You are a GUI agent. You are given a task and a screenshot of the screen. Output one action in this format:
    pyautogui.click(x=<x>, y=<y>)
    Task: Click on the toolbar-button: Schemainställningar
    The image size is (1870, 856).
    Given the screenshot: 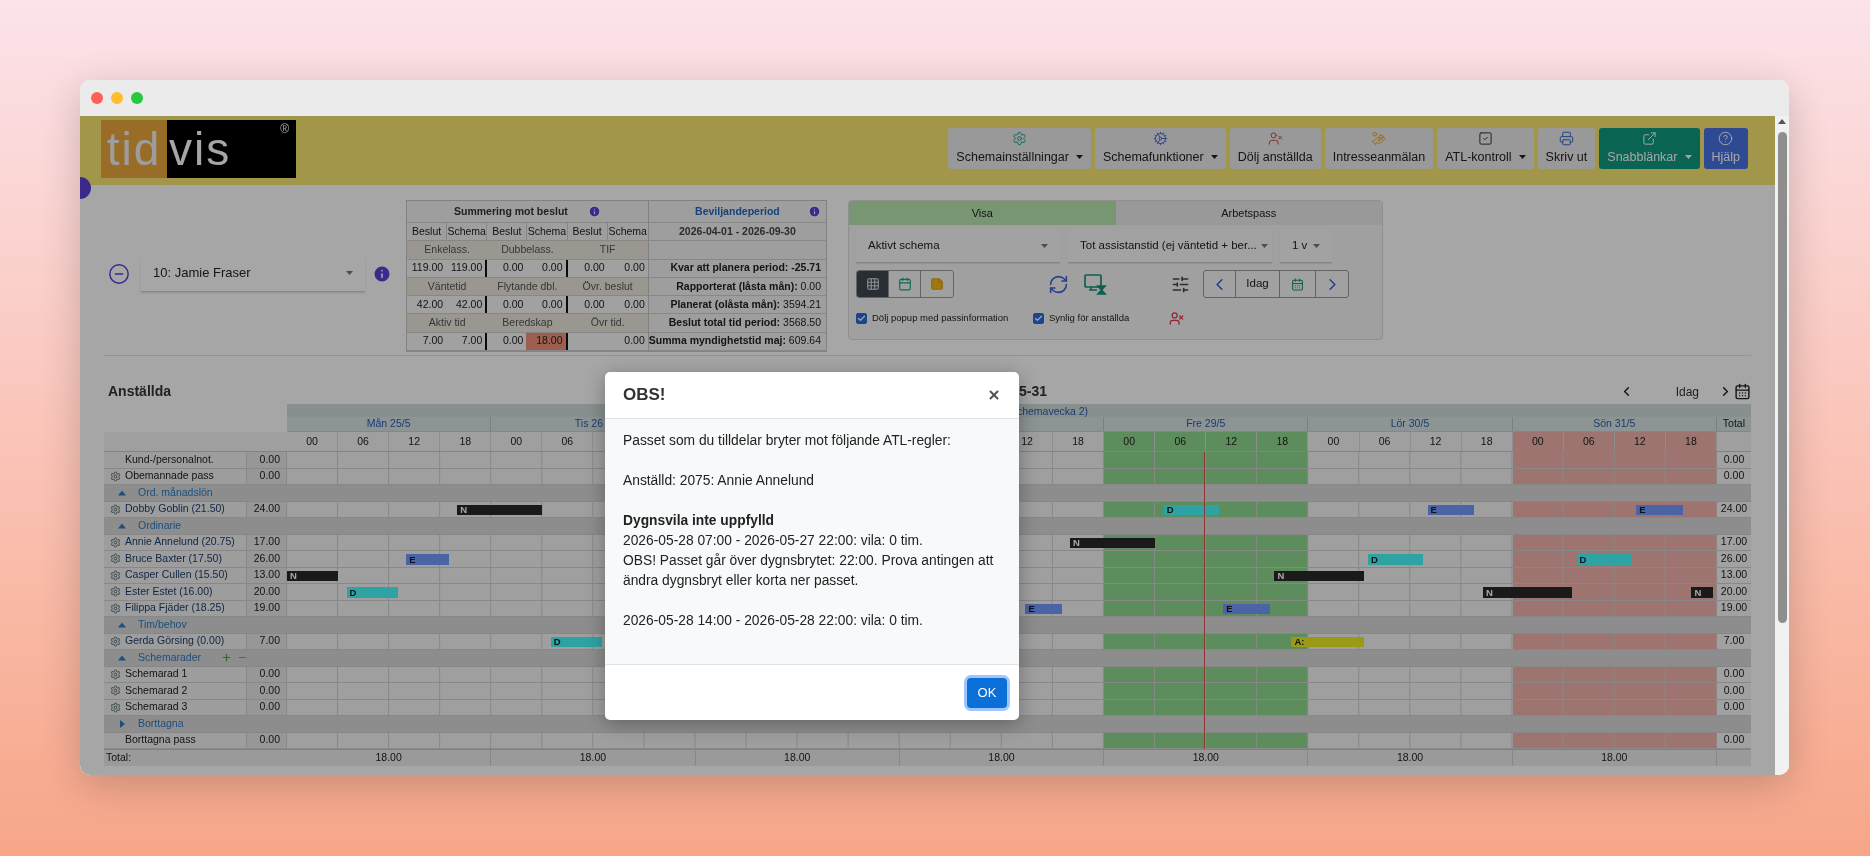 What is the action you would take?
    pyautogui.click(x=1019, y=148)
    